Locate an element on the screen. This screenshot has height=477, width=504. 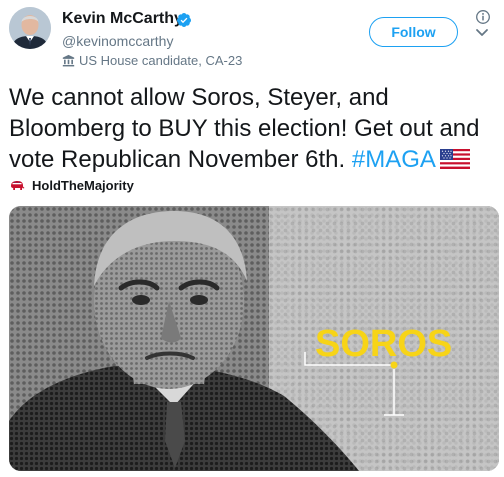
government-building-icon is located at coordinates (68, 60).